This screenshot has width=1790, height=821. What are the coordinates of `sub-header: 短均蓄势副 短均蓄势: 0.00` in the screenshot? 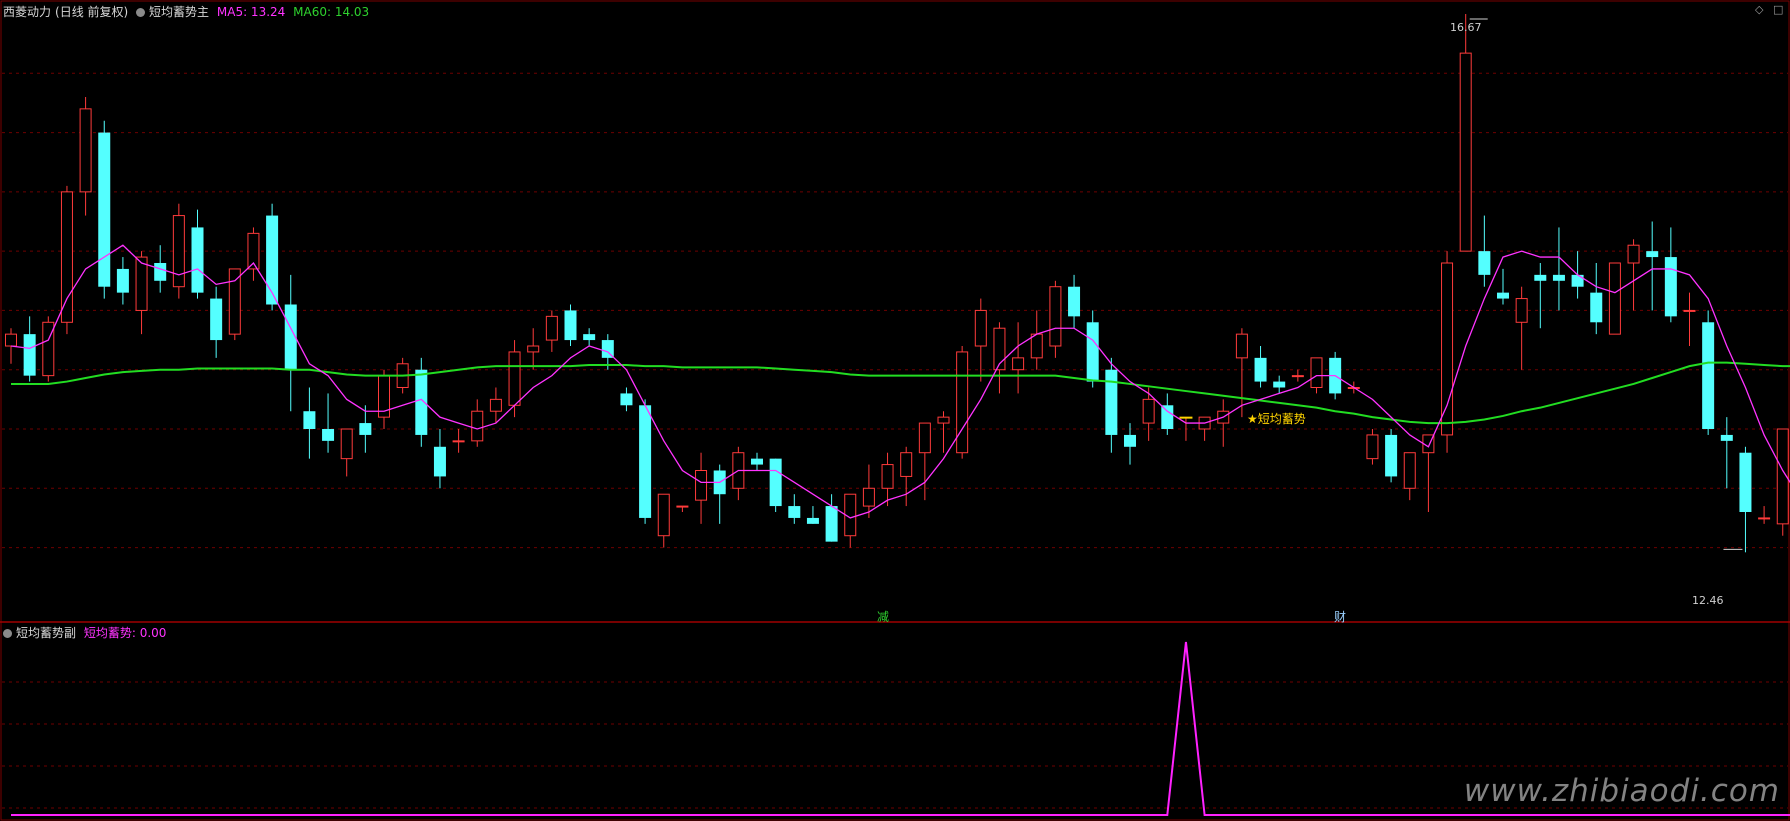 It's located at (86, 632).